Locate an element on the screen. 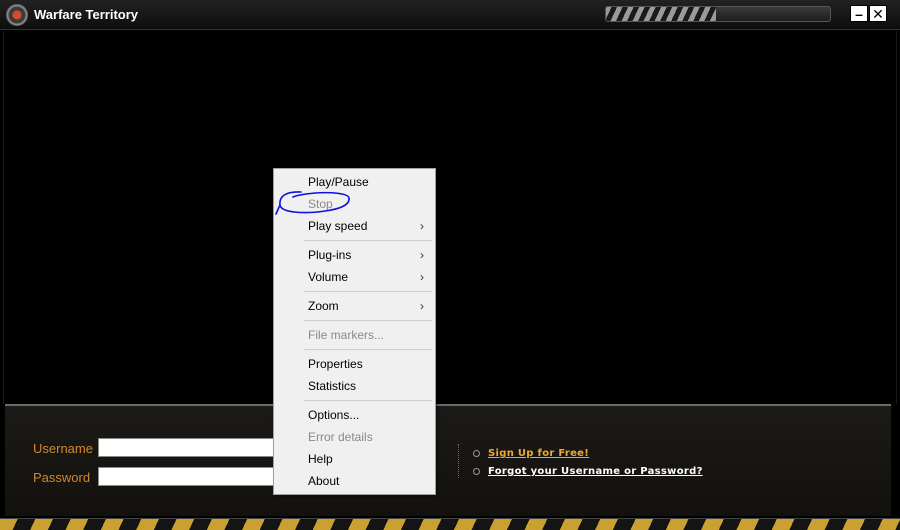 This screenshot has height=530, width=900. game-logo-icon is located at coordinates (17, 15).